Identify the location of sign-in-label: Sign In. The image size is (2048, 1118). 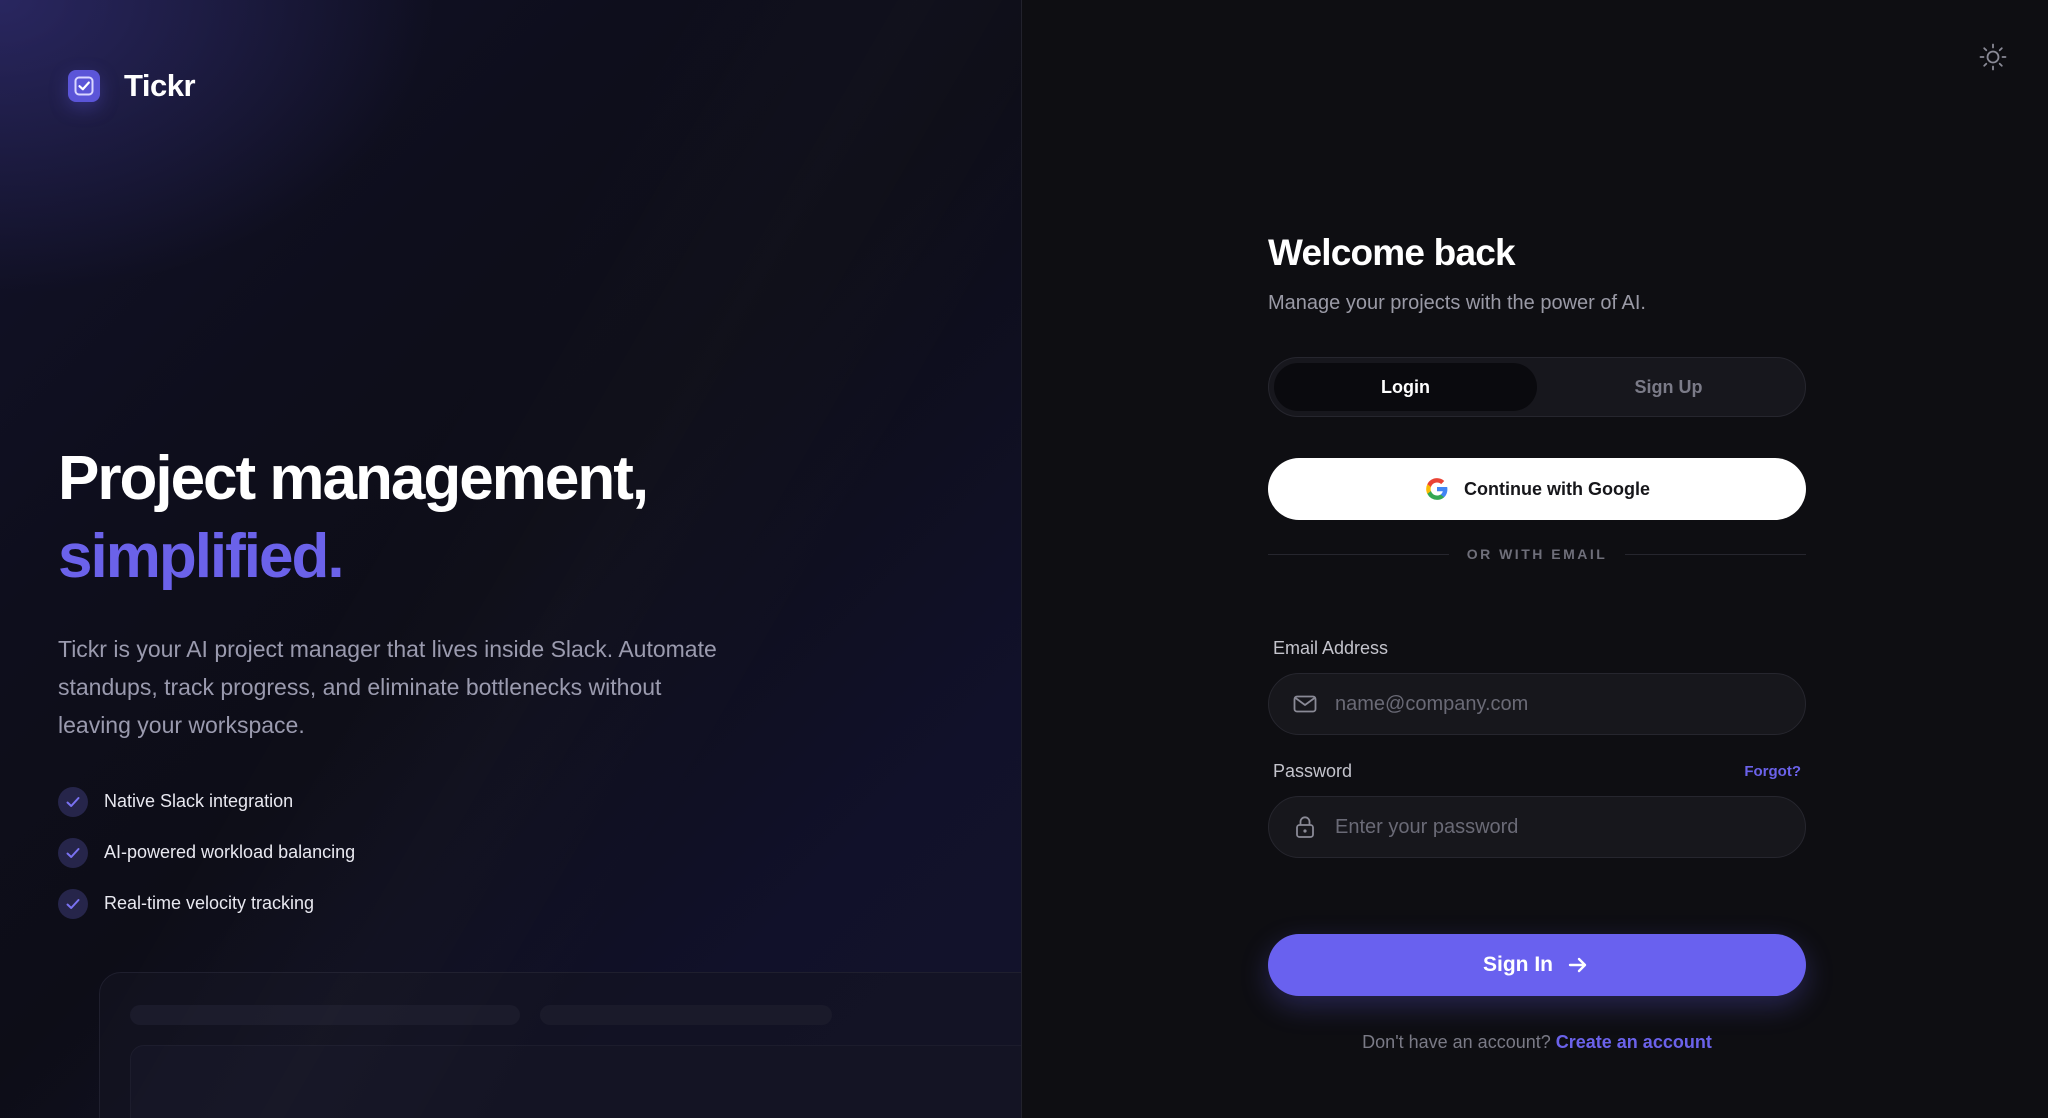
(1518, 964).